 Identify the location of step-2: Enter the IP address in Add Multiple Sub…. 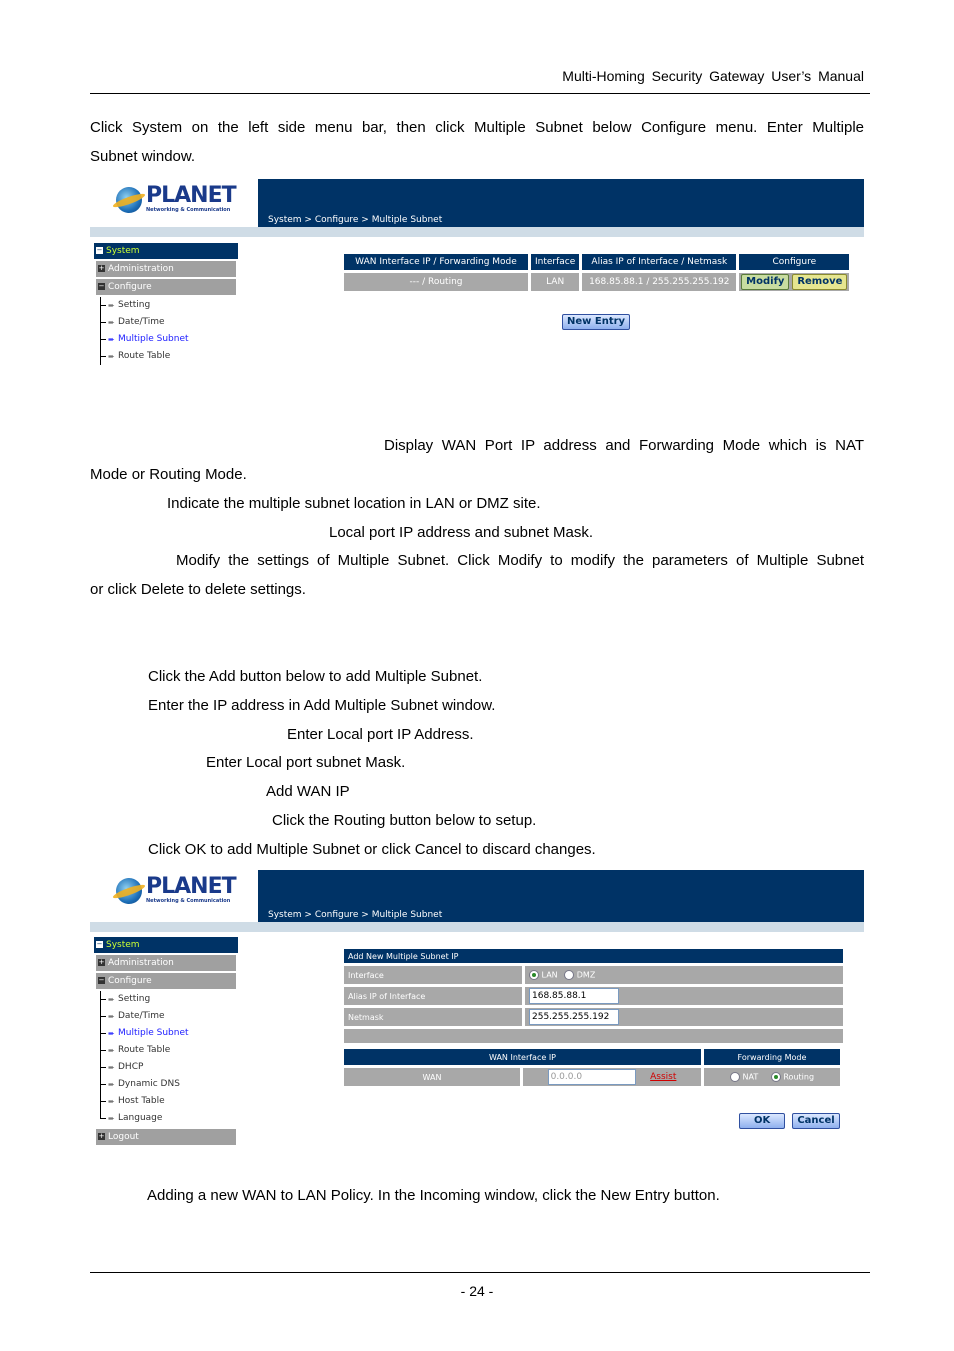
(322, 705).